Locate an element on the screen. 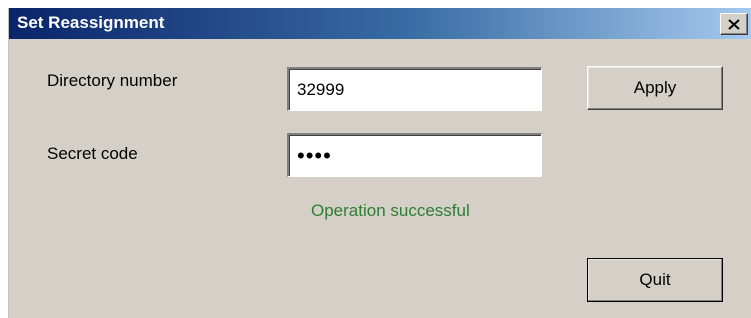 Image resolution: width=751 pixels, height=318 pixels. apply-button: Apply is located at coordinates (655, 88).